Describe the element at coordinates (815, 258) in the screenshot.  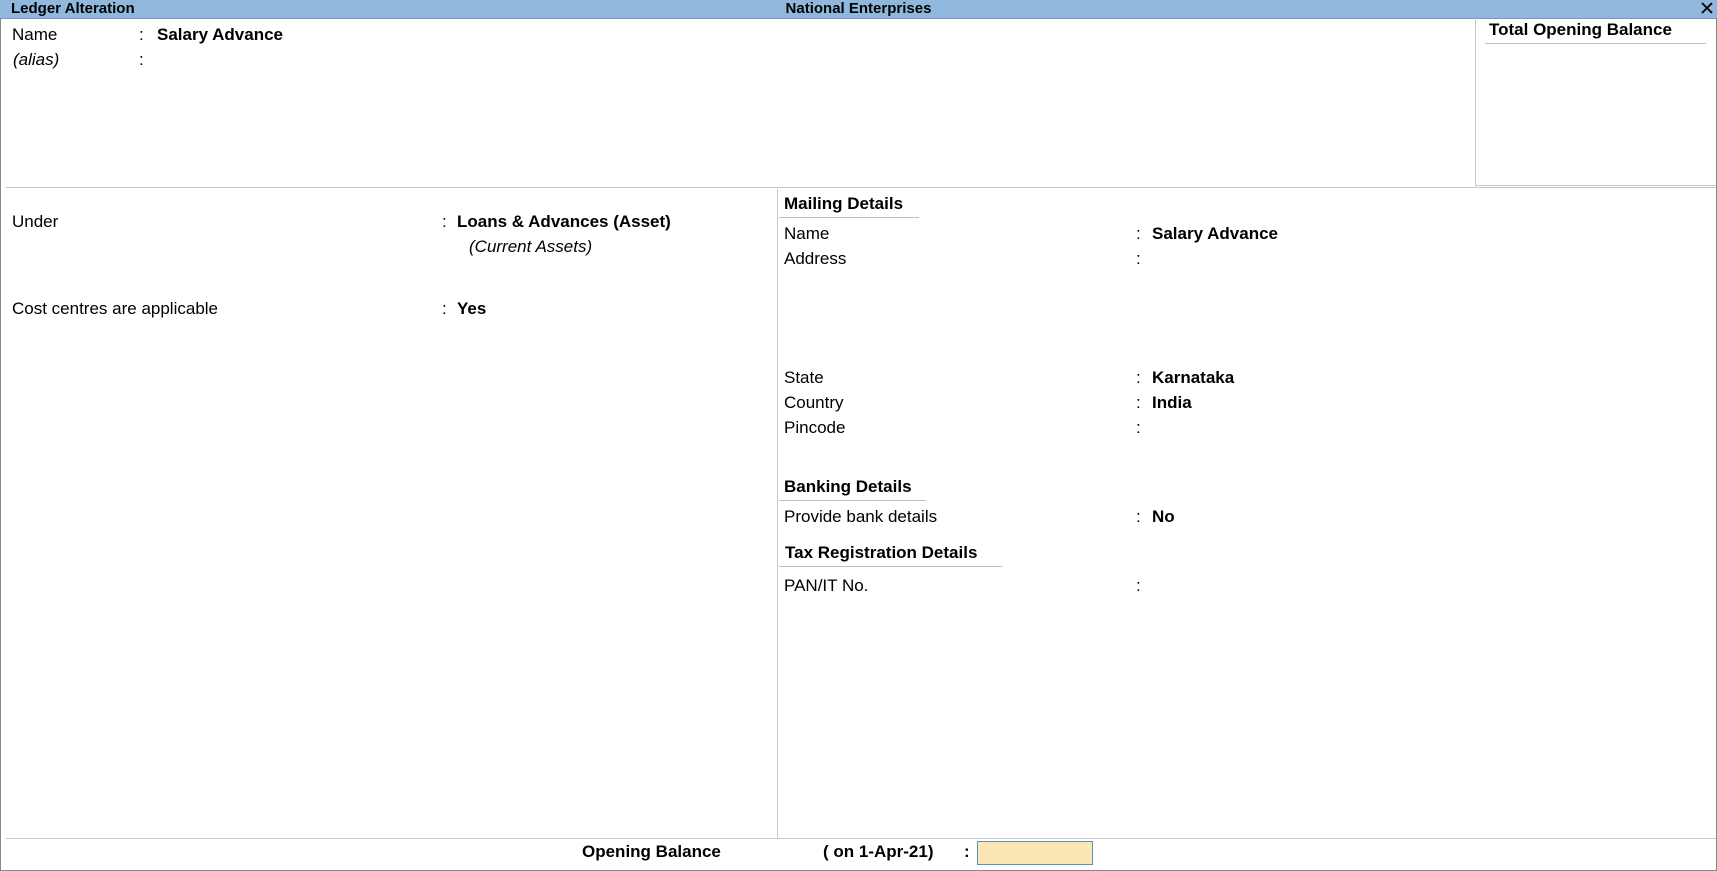
I see `address-label: Address` at that location.